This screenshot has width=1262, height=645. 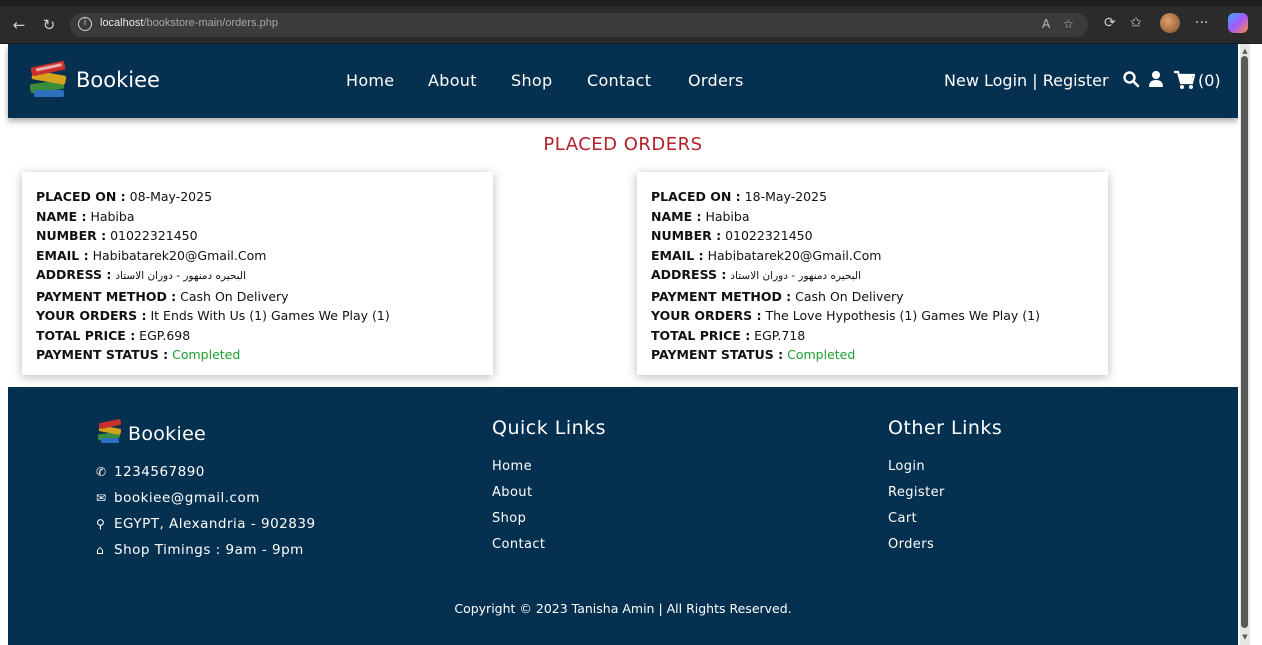 I want to click on nav-shop: Shop, so click(x=531, y=80).